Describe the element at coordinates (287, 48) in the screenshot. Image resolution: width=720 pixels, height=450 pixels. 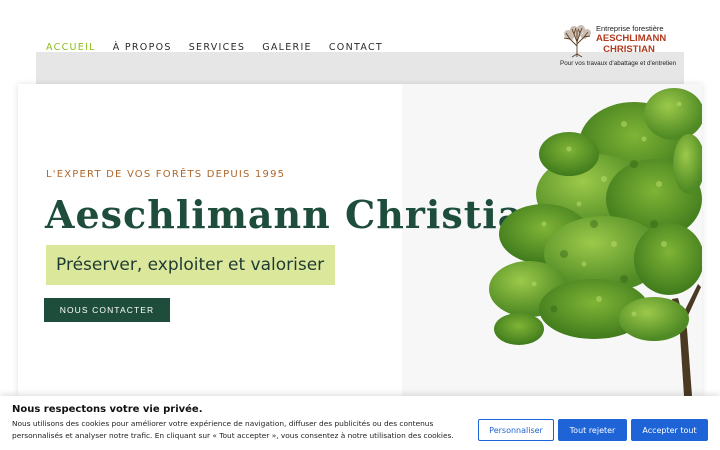
I see `nav-item-galerie: GALERIE` at that location.